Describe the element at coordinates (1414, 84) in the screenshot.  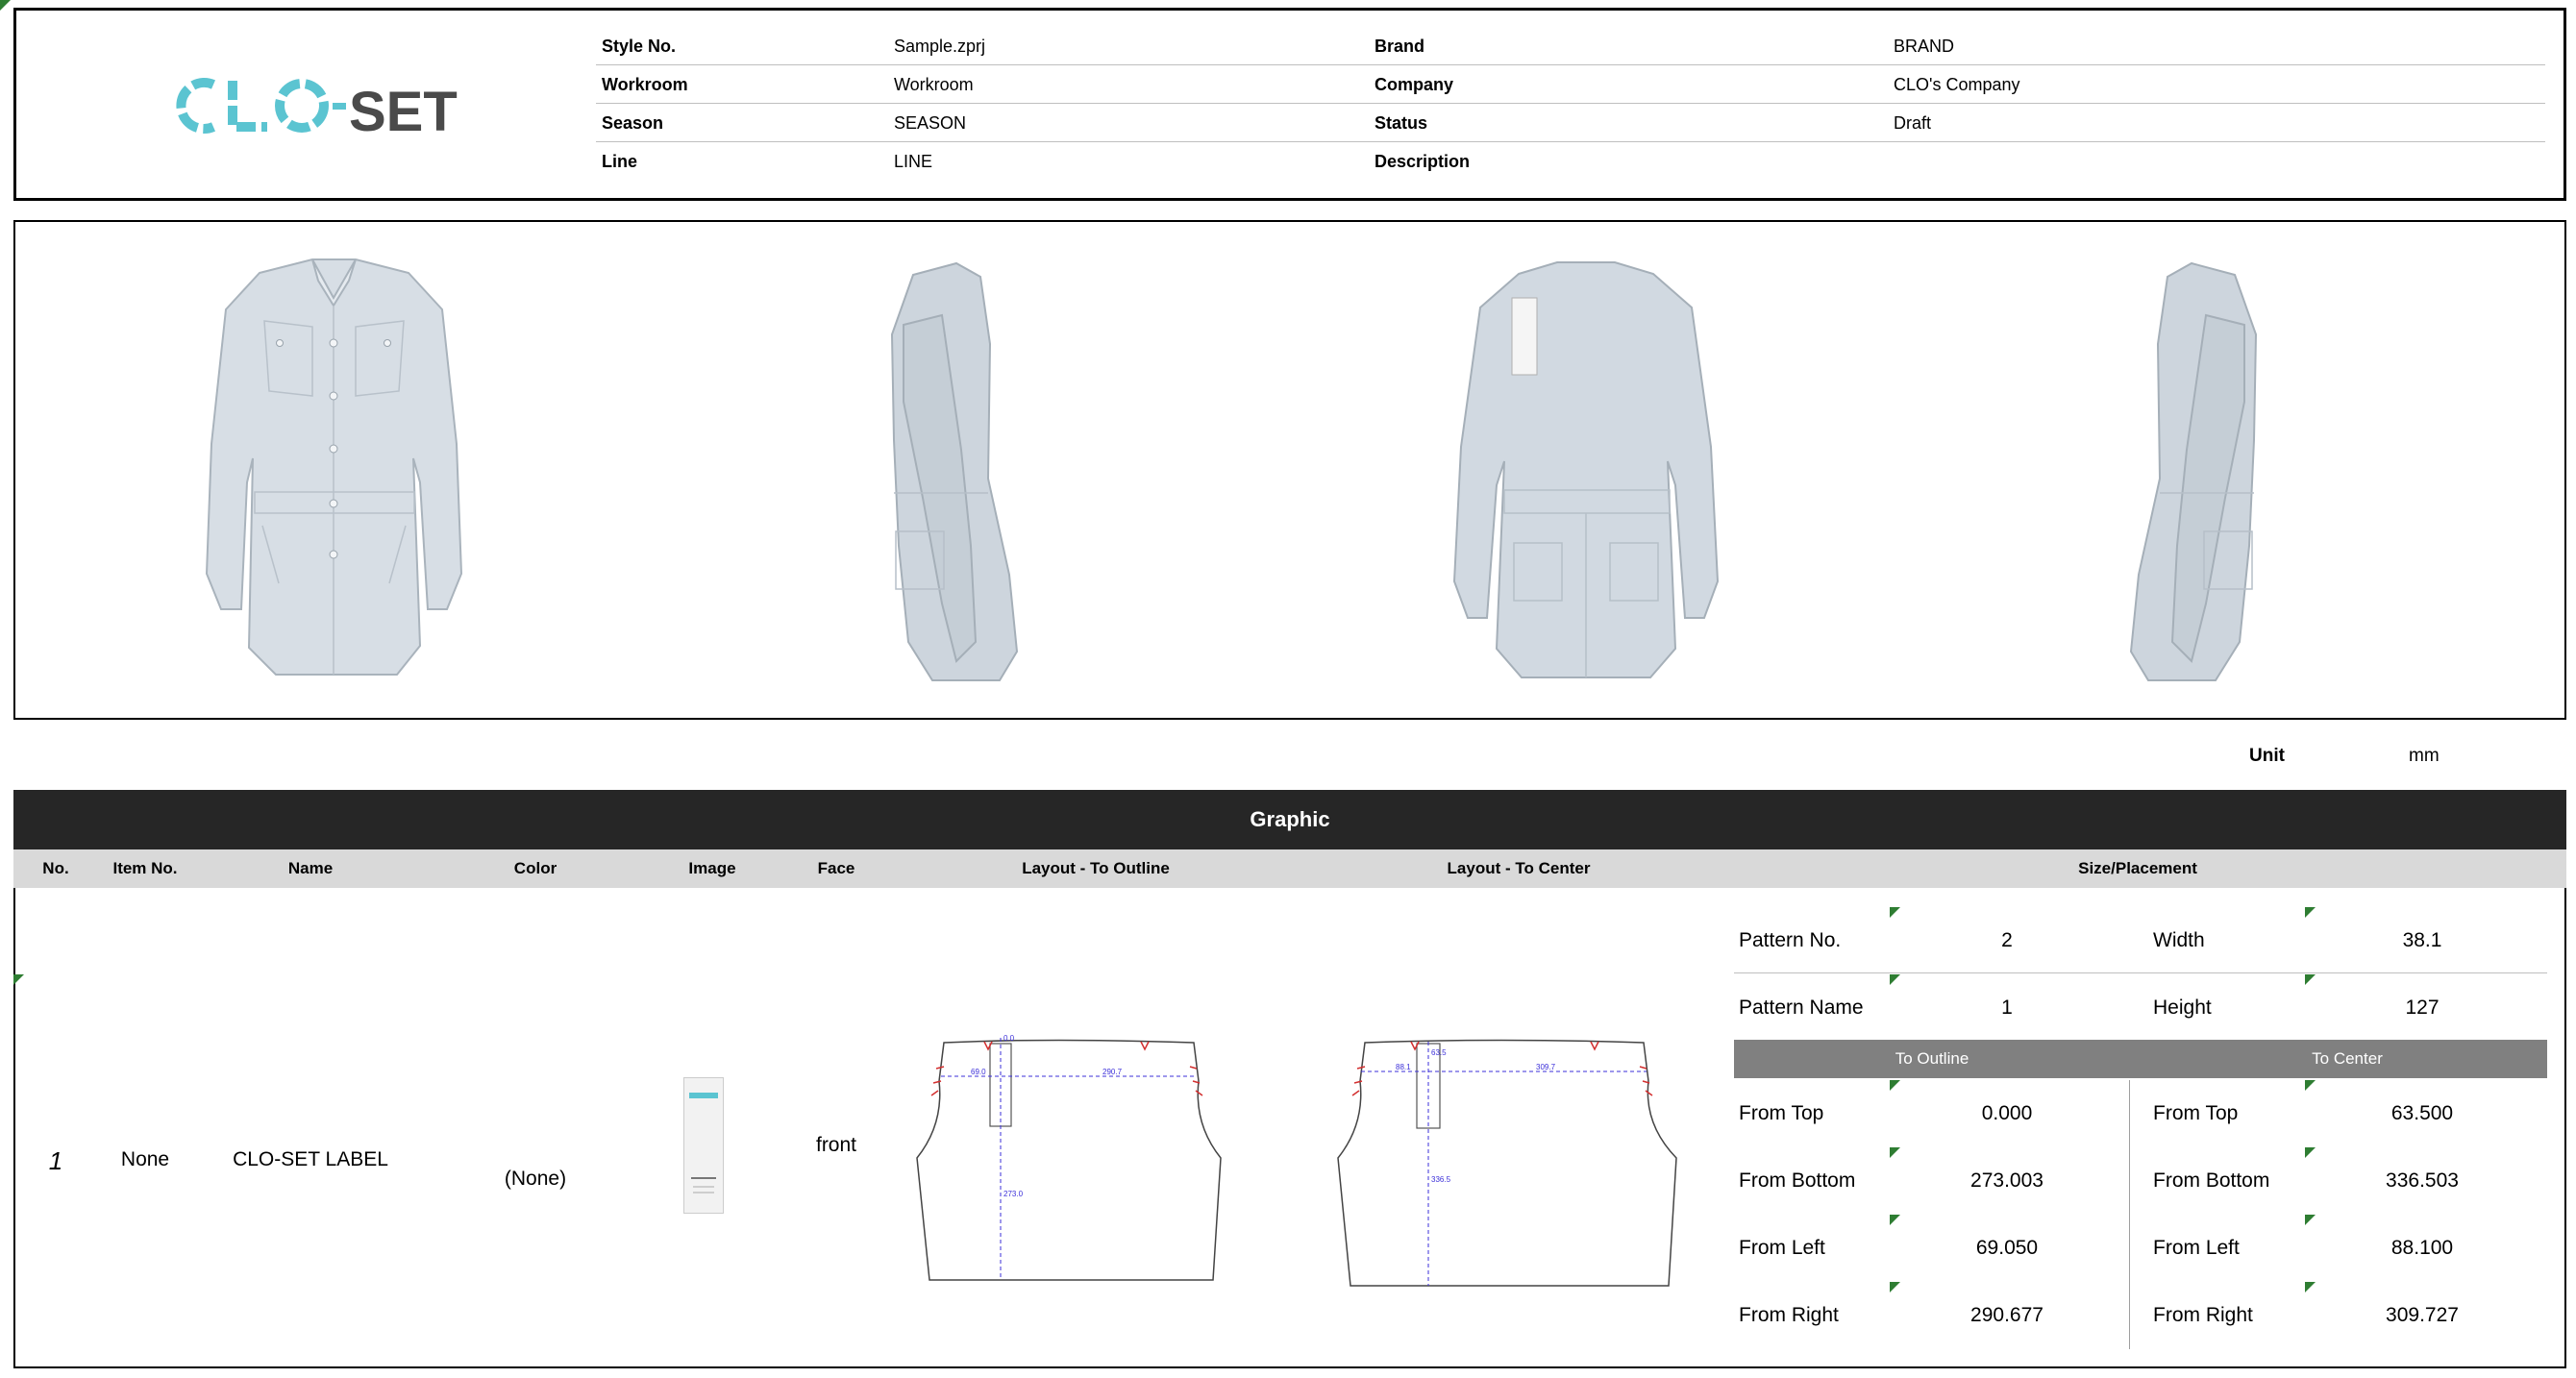
I see `company-label: Company` at that location.